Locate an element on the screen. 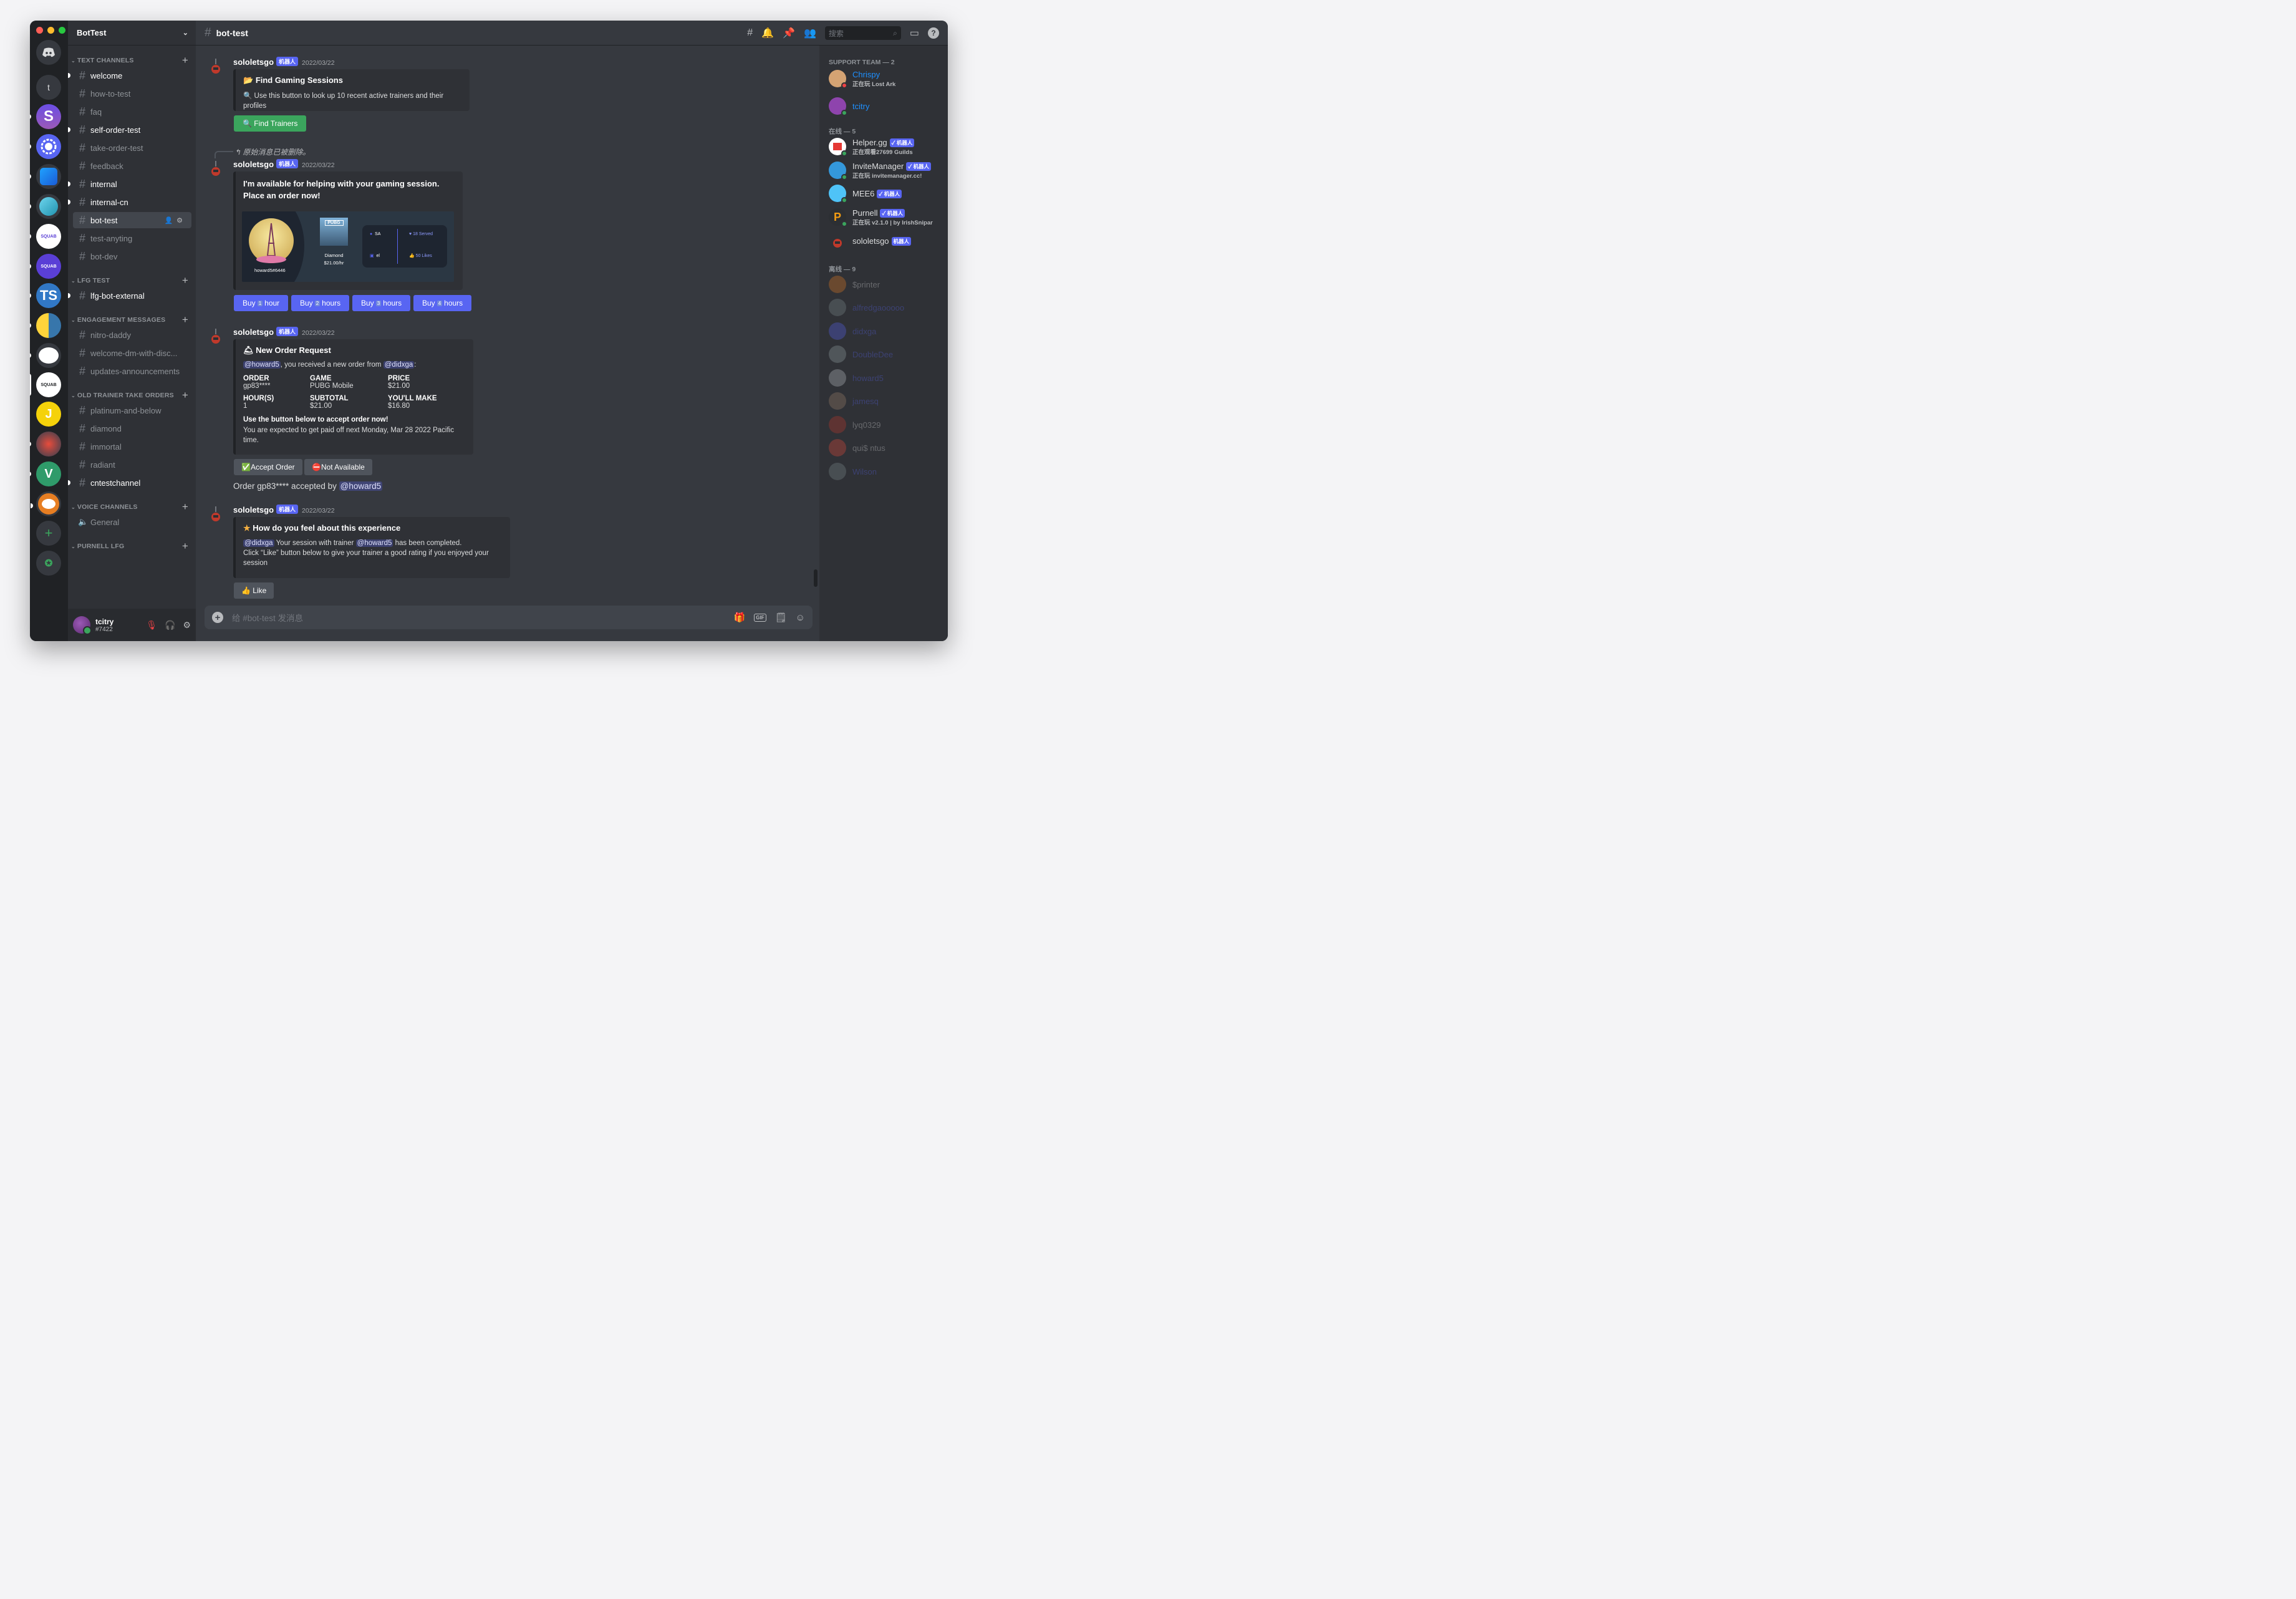 The width and height of the screenshot is (2296, 1599). member-wilson: Wilson is located at coordinates (888, 472).